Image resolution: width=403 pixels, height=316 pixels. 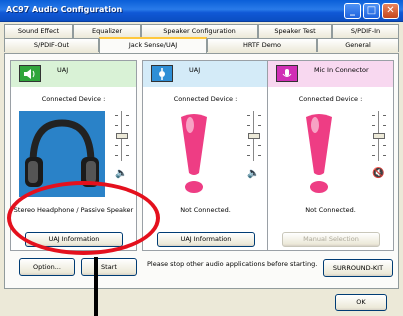 I want to click on tab-jack-sense-uaj: Jack Sense/UAJ, so click(x=153, y=45).